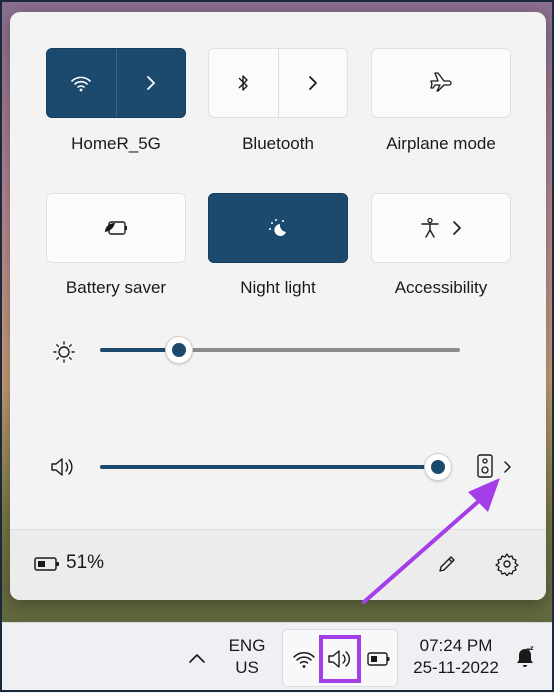 The width and height of the screenshot is (554, 693). I want to click on svg-text: z, so click(532, 648).